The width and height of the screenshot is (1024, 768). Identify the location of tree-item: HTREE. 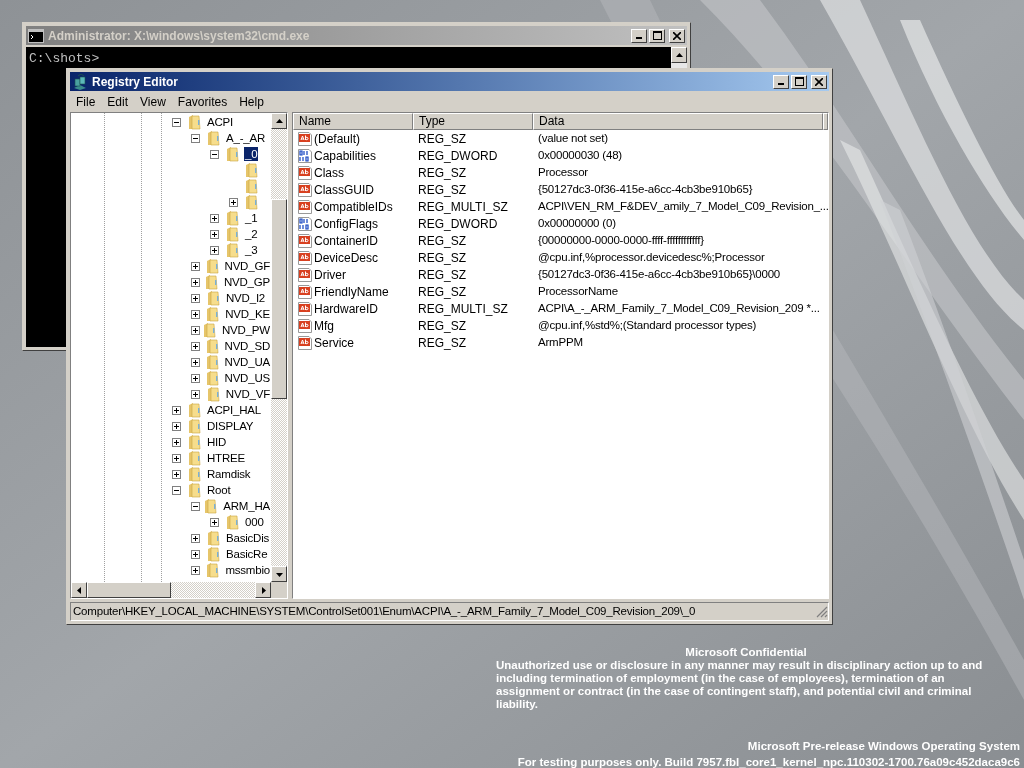
(226, 458).